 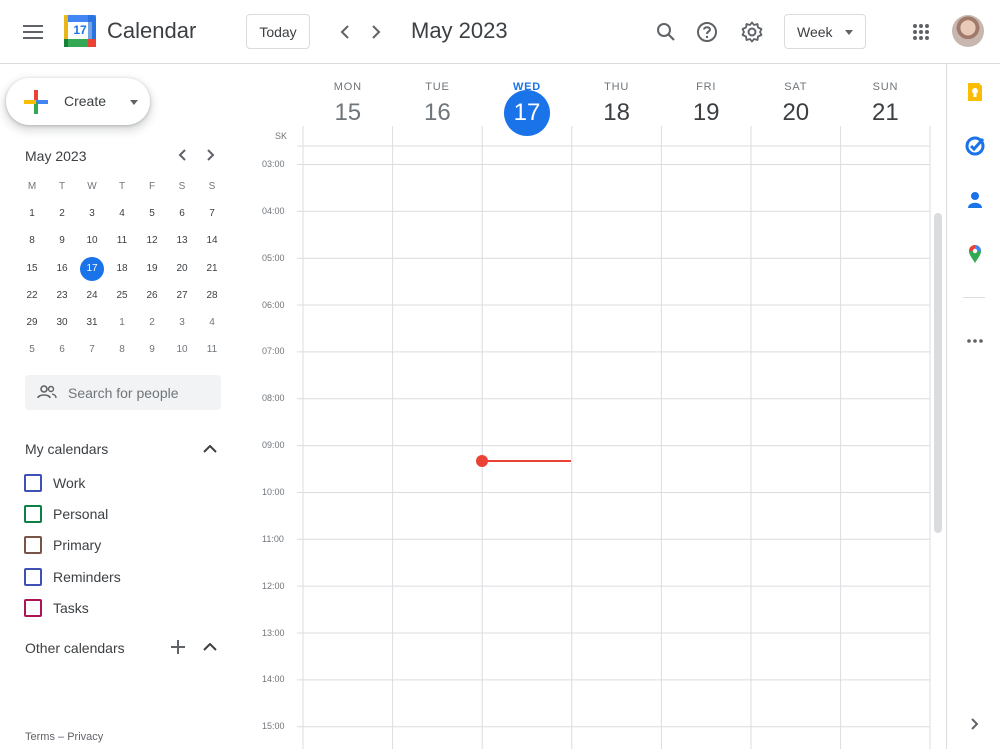 What do you see at coordinates (849, 32) in the screenshot?
I see `dropdown-caret-icon` at bounding box center [849, 32].